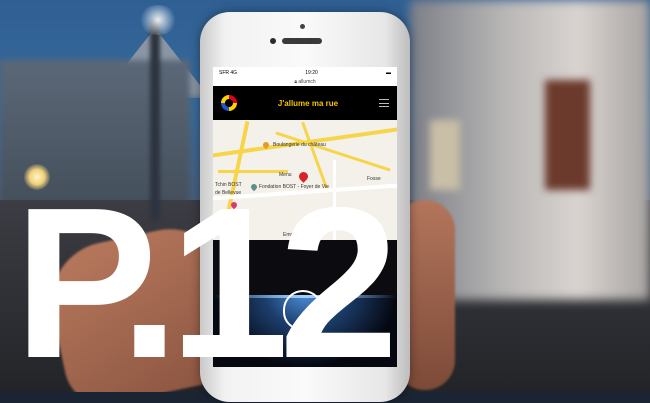 The width and height of the screenshot is (650, 403). Describe the element at coordinates (296, 82) in the screenshot. I see `lock-icon: 🔒︎` at that location.